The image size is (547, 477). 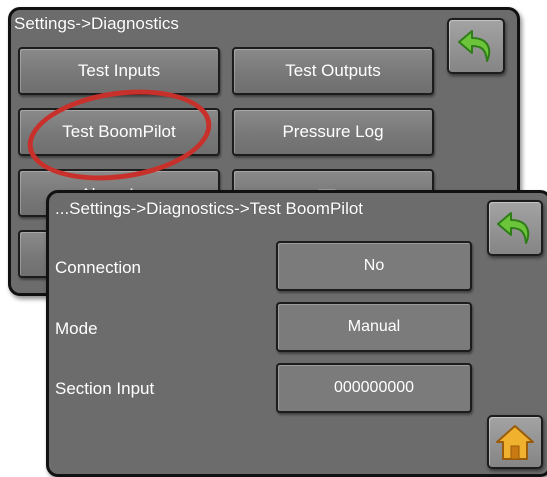 What do you see at coordinates (374, 327) in the screenshot?
I see `mode-value: Manual` at bounding box center [374, 327].